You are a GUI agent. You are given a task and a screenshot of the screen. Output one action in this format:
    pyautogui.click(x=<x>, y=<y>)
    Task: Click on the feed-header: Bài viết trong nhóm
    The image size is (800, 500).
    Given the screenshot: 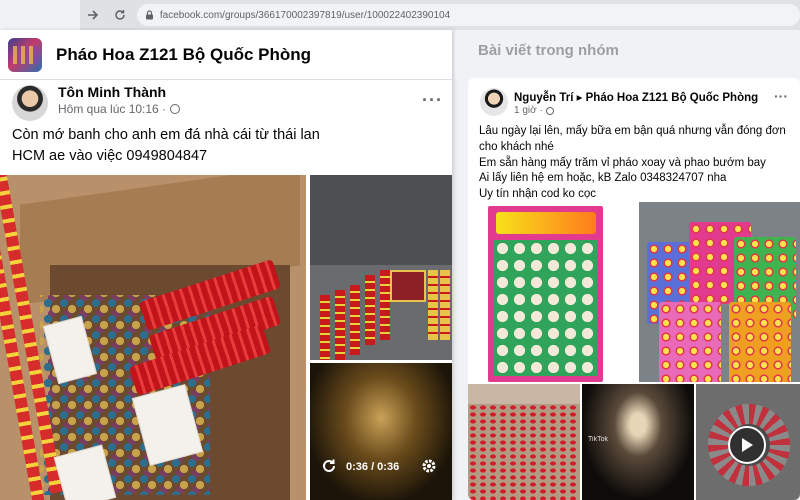 What is the action you would take?
    pyautogui.click(x=548, y=50)
    